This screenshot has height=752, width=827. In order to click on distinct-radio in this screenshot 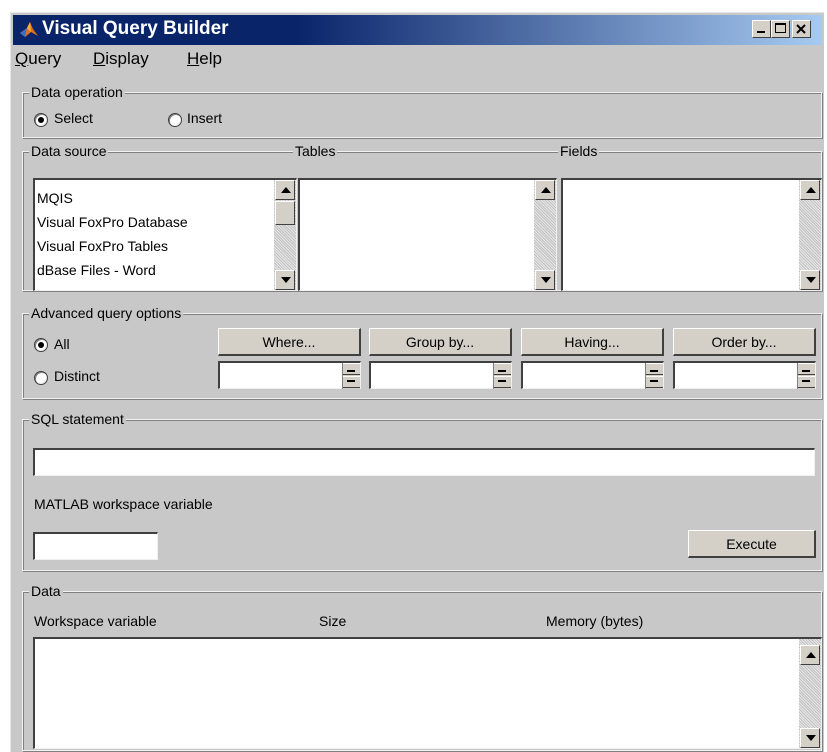, I will do `click(41, 378)`.